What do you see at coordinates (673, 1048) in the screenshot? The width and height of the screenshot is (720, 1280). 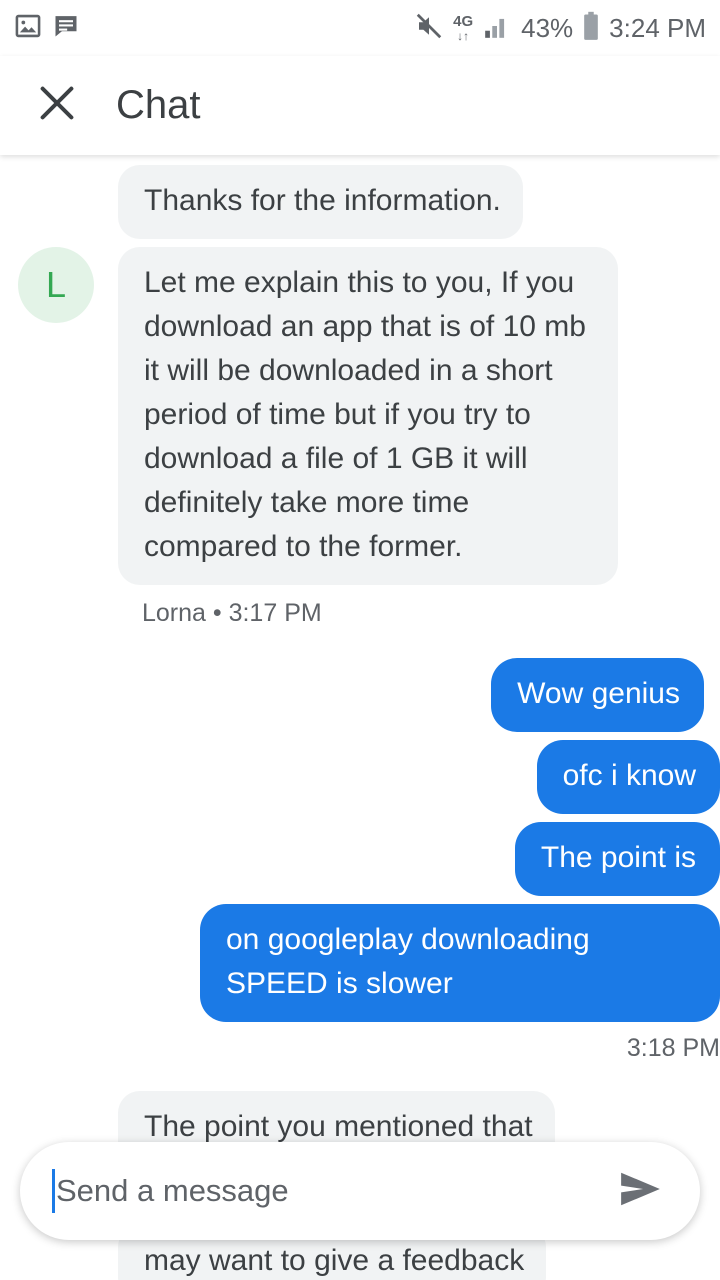 I see `message-meta: 3:18 PM` at bounding box center [673, 1048].